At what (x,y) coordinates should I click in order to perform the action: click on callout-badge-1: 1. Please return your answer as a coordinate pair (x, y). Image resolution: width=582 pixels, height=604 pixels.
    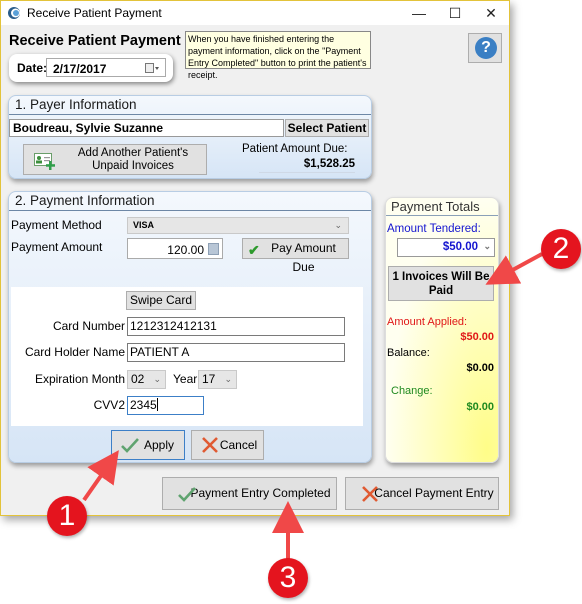
    Looking at the image, I should click on (67, 516).